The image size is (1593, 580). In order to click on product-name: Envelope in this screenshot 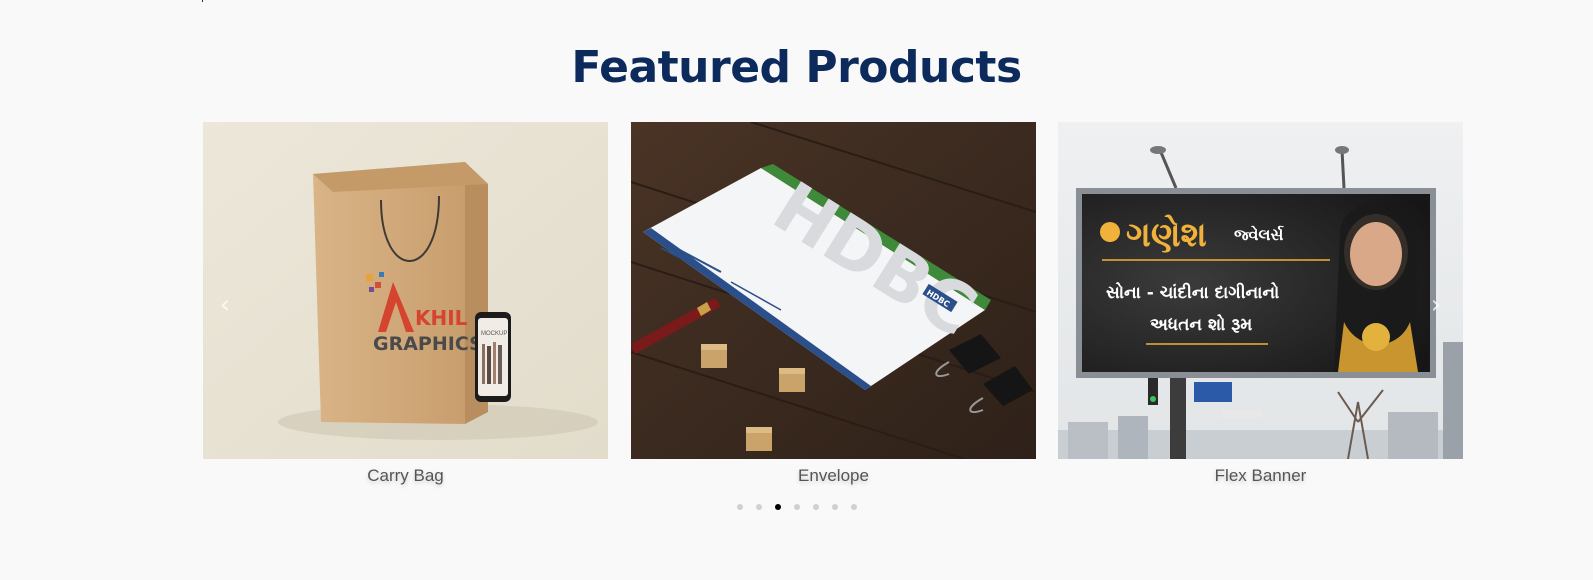, I will do `click(833, 476)`.